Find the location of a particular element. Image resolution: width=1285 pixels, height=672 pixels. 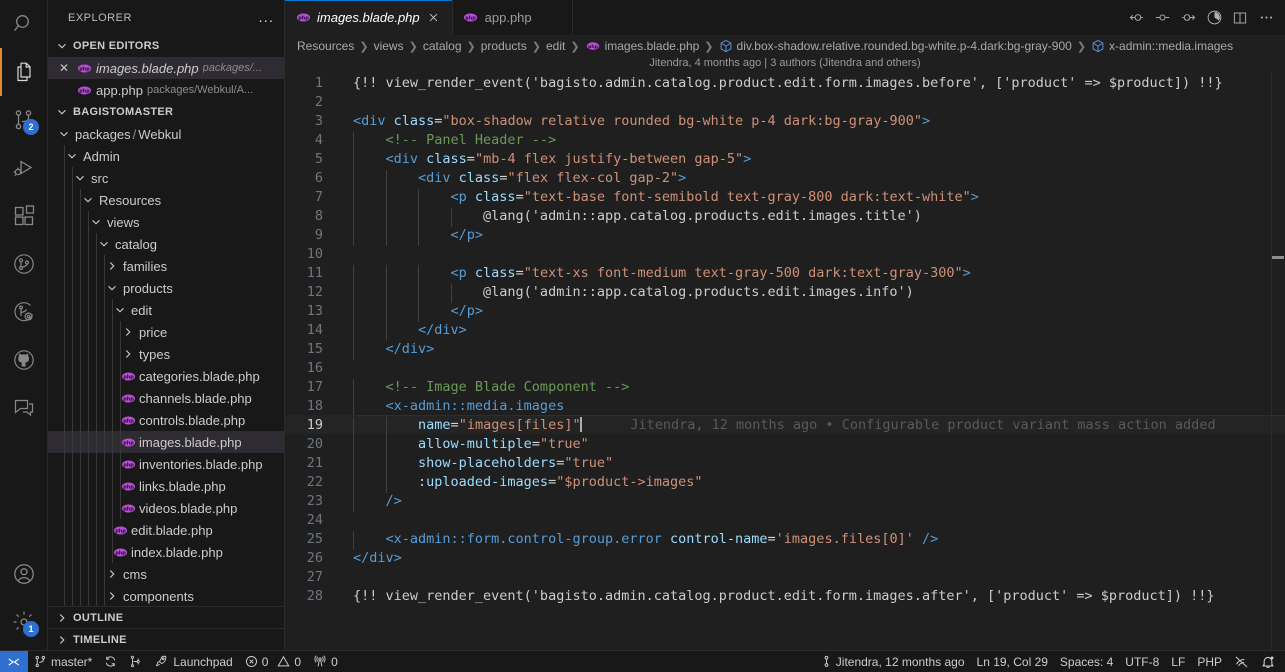

open-editors-header: OPEN EDITORS is located at coordinates (166, 46).